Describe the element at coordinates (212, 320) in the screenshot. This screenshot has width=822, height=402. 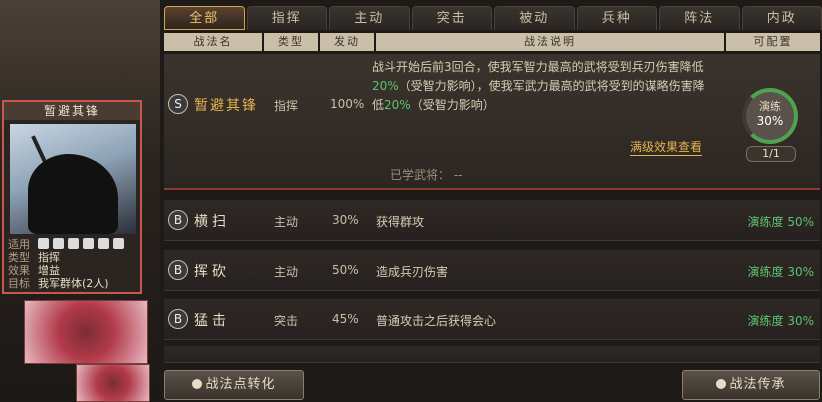
I see `tactic-name: 猛击` at that location.